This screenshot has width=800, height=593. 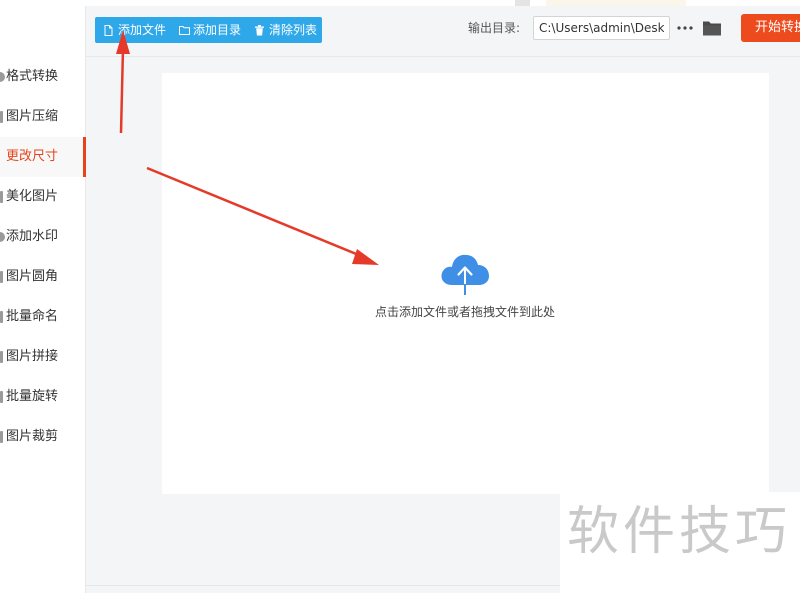 What do you see at coordinates (712, 28) in the screenshot?
I see `folder-icon` at bounding box center [712, 28].